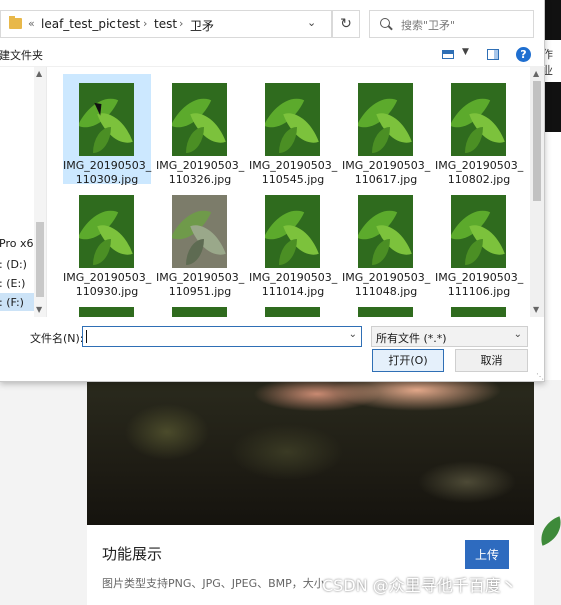 Image resolution: width=561 pixels, height=605 pixels. I want to click on file-name-line: 110951.jpg, so click(200, 291).